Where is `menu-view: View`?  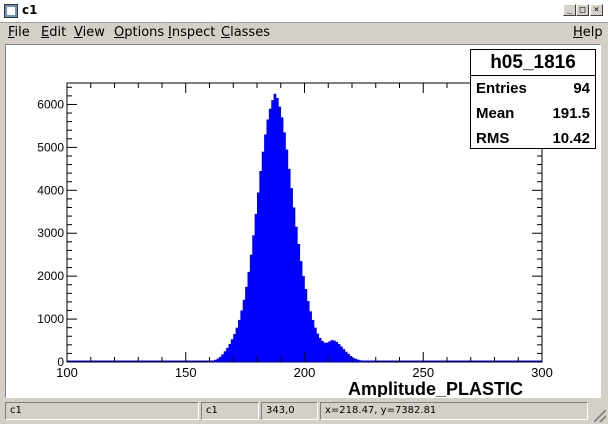
menu-view: View is located at coordinates (89, 32).